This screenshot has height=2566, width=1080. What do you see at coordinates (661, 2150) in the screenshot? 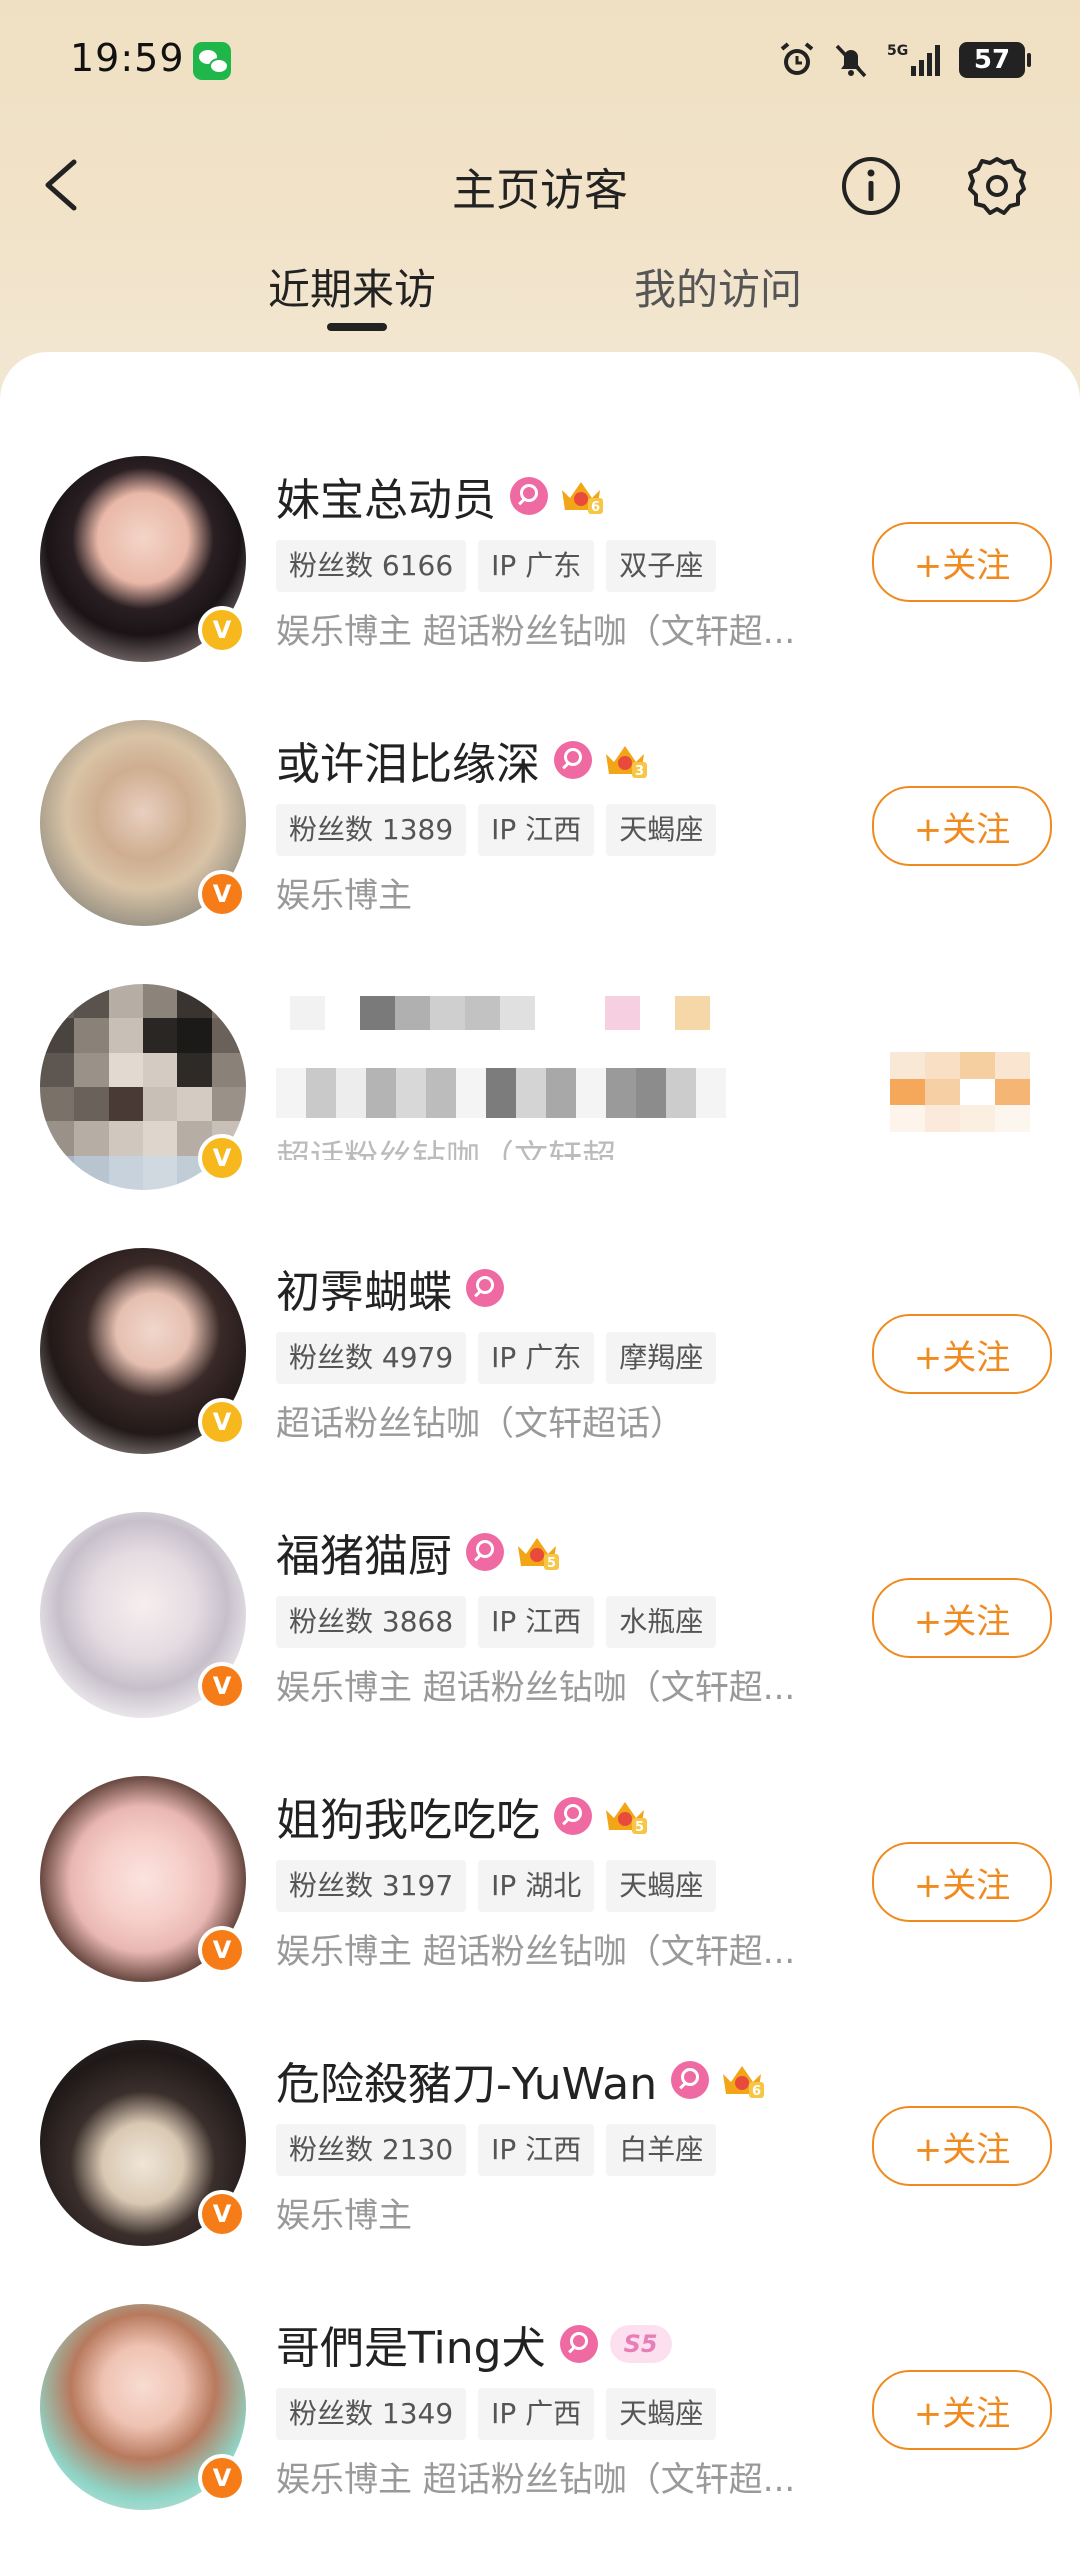
I see `zodiac-tag: 白羊座` at bounding box center [661, 2150].